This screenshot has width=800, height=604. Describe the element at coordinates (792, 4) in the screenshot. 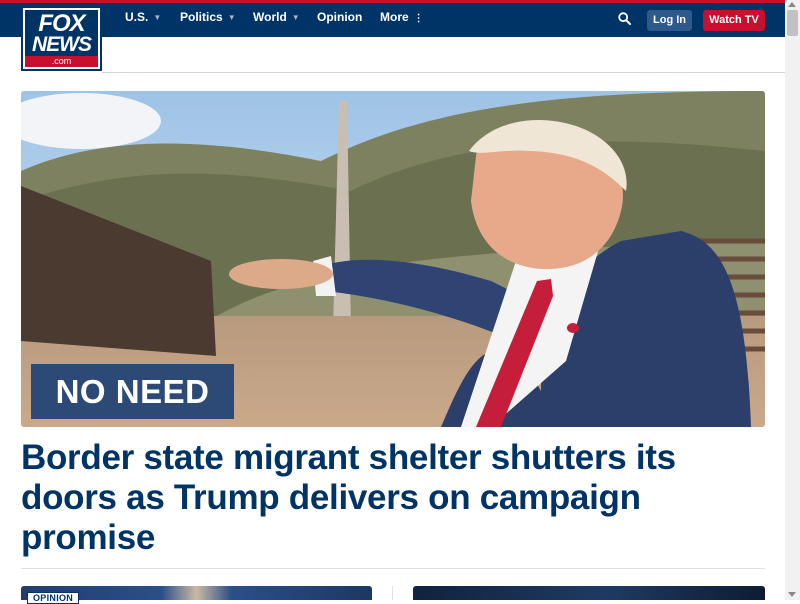

I see `scroll-up-arrow-icon` at that location.